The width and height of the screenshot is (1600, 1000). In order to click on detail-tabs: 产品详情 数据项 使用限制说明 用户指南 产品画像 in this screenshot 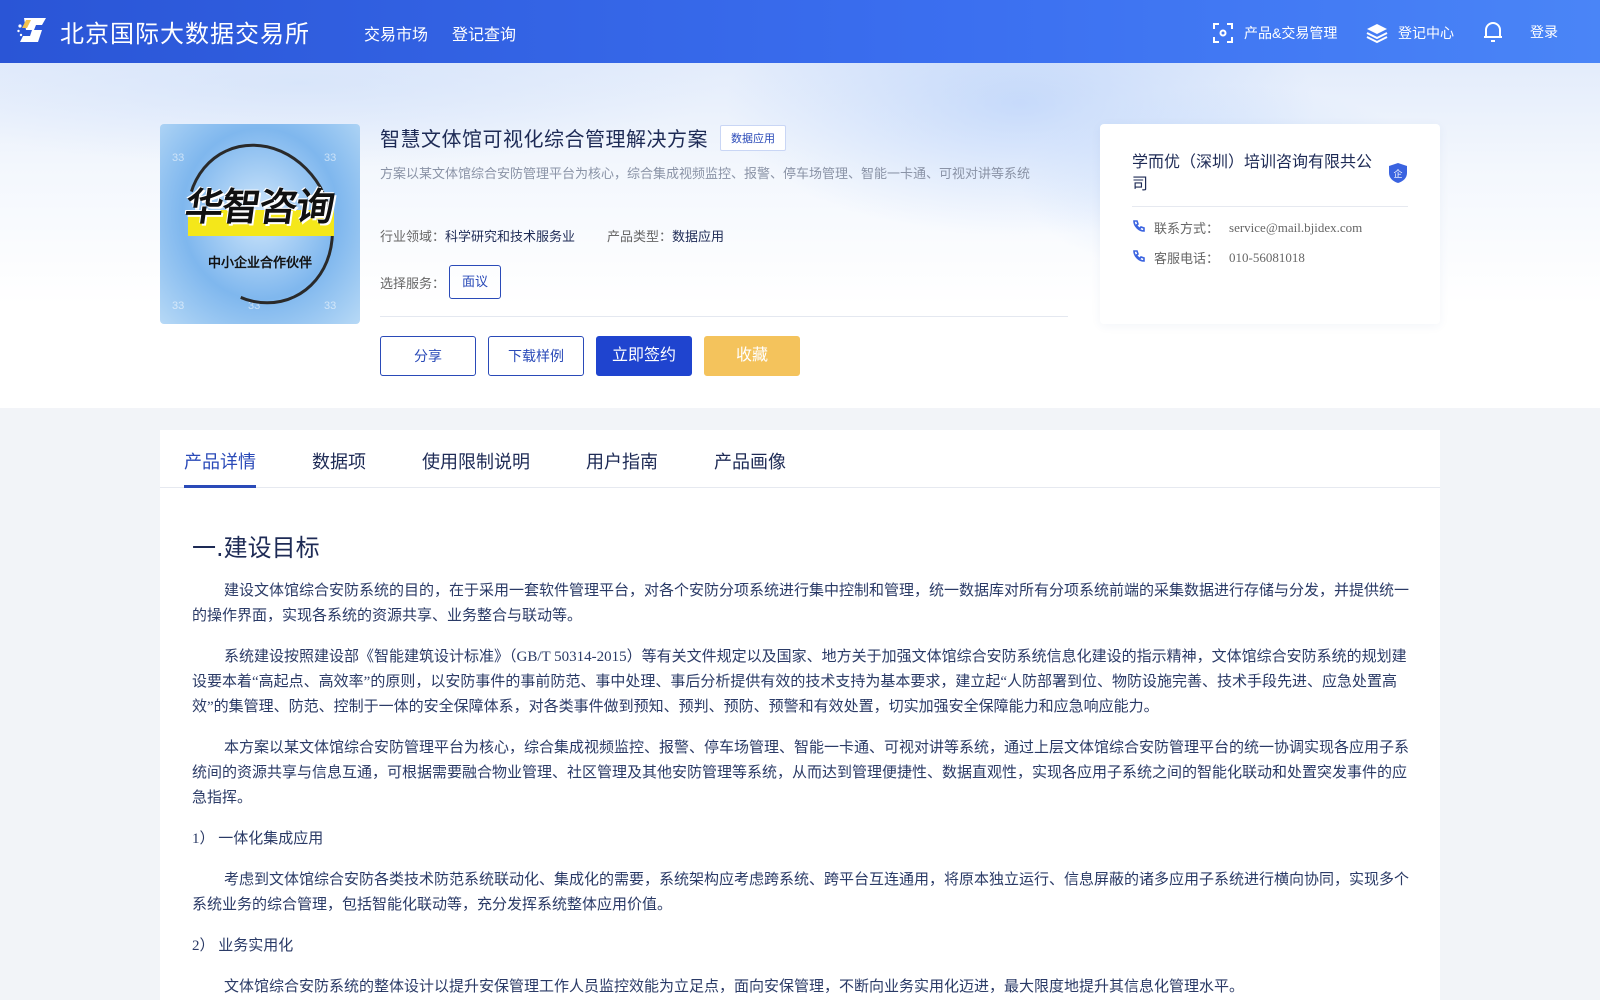, I will do `click(800, 459)`.